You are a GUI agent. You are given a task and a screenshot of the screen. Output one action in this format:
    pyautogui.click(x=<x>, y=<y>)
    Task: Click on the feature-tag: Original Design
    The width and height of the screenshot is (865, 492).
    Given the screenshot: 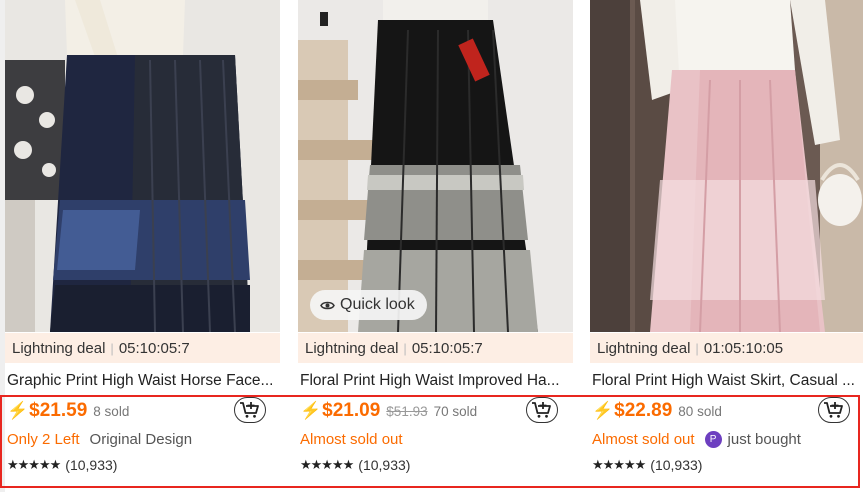 What is the action you would take?
    pyautogui.click(x=141, y=439)
    